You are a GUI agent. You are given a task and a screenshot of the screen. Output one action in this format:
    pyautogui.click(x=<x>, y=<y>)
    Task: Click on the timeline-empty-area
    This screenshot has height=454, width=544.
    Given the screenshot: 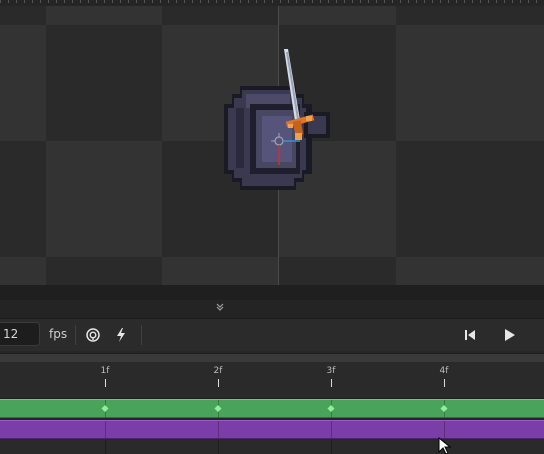 What is the action you would take?
    pyautogui.click(x=272, y=447)
    